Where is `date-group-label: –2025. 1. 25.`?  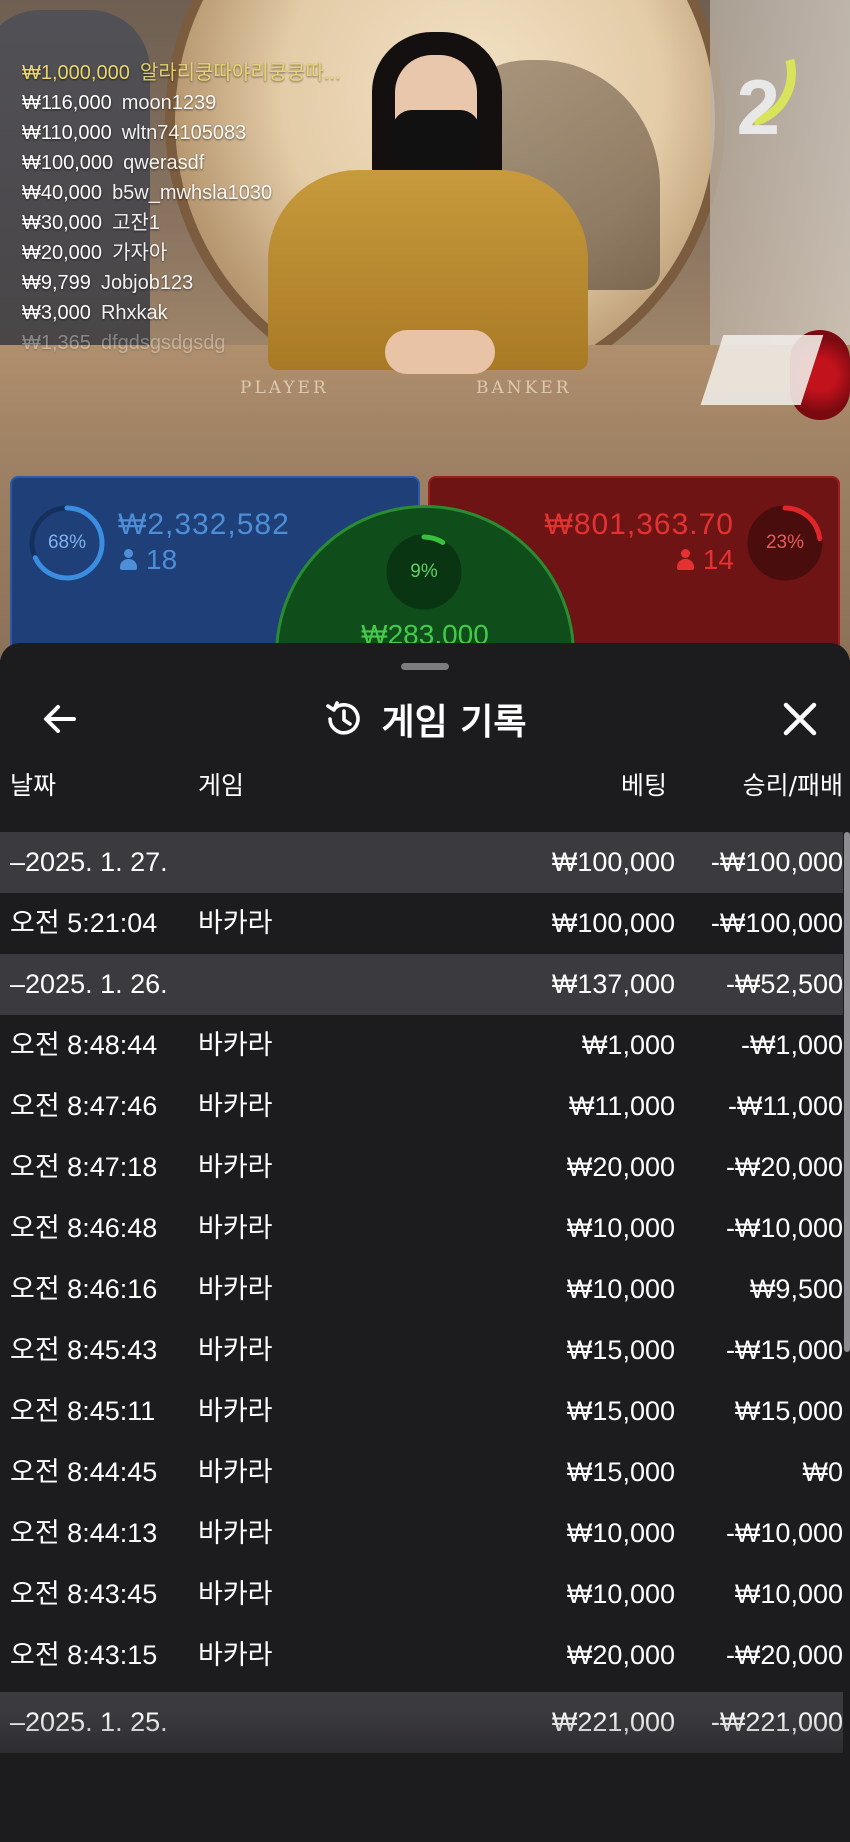 date-group-label: –2025. 1. 25. is located at coordinates (89, 1722).